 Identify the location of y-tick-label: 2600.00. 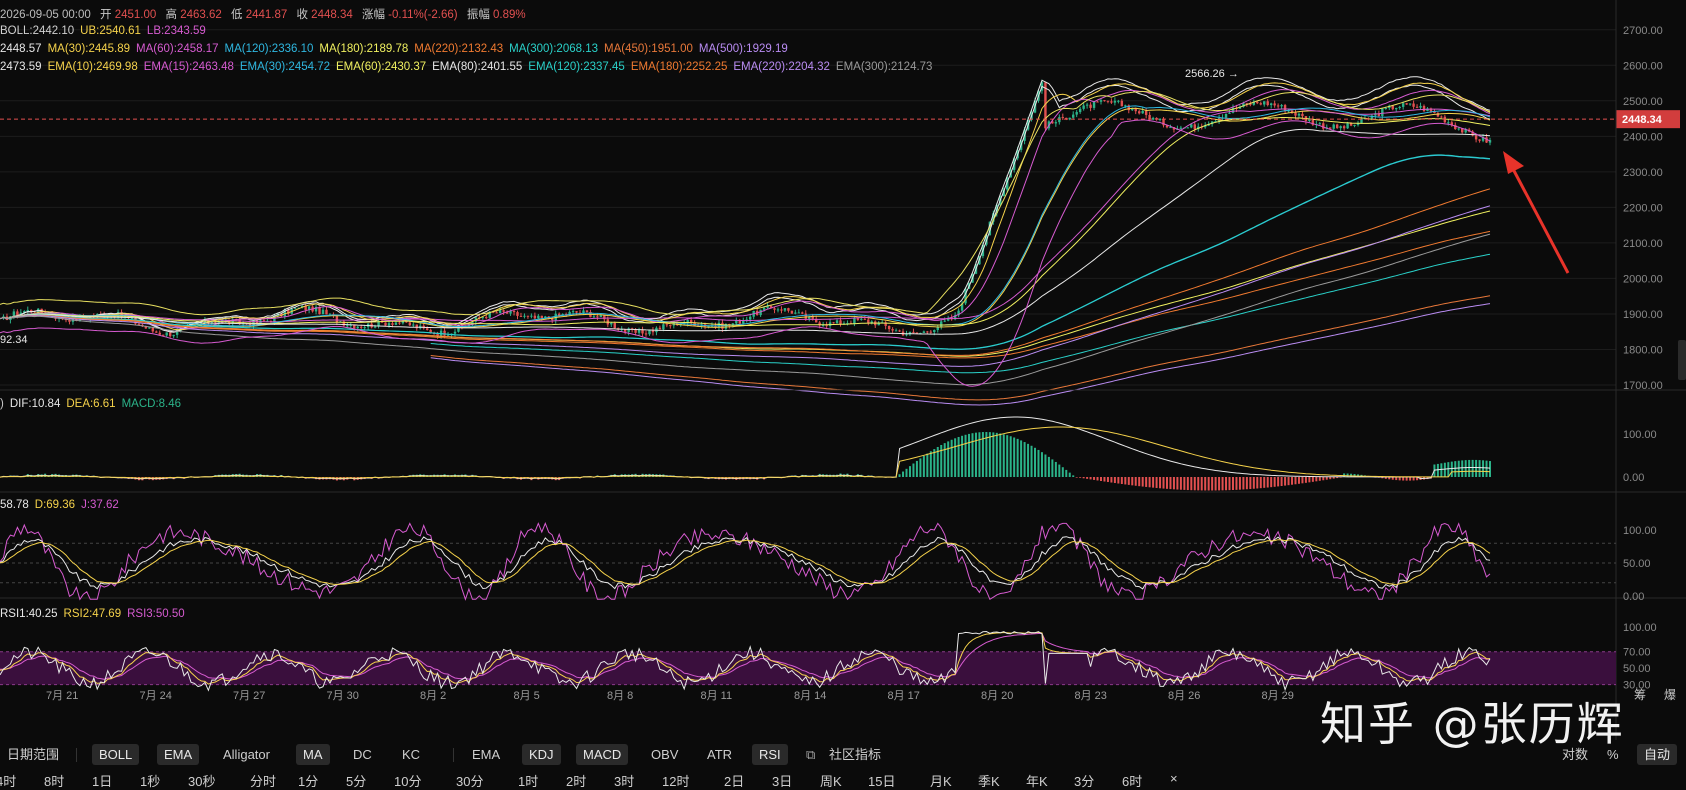
(1643, 66).